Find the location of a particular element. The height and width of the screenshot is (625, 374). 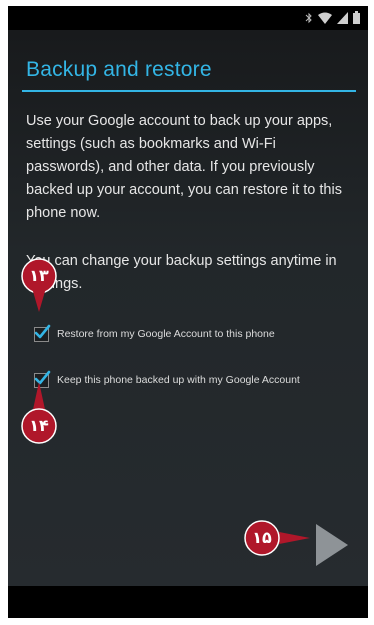

callout-14: ۱۴ is located at coordinates (39, 412).